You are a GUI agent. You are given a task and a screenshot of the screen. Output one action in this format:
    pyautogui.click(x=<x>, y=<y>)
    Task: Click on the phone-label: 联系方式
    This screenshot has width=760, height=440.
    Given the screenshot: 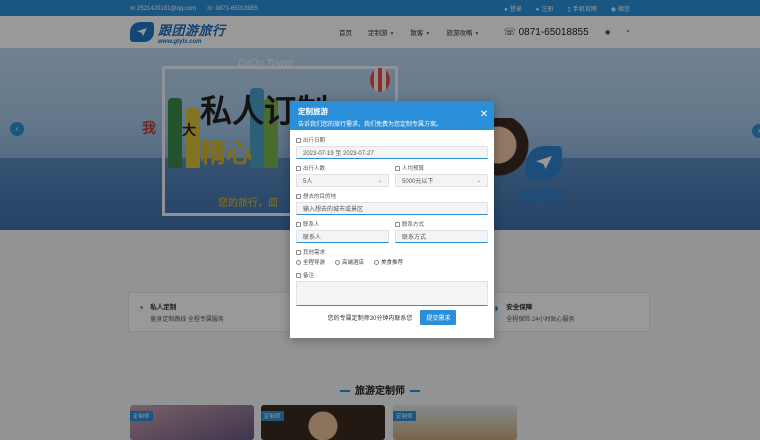 What is the action you would take?
    pyautogui.click(x=441, y=224)
    